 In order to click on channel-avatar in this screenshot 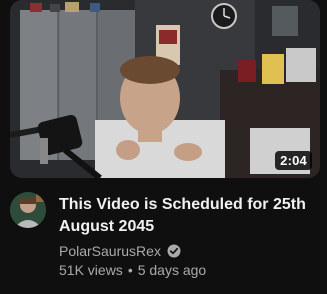, I will do `click(28, 210)`.